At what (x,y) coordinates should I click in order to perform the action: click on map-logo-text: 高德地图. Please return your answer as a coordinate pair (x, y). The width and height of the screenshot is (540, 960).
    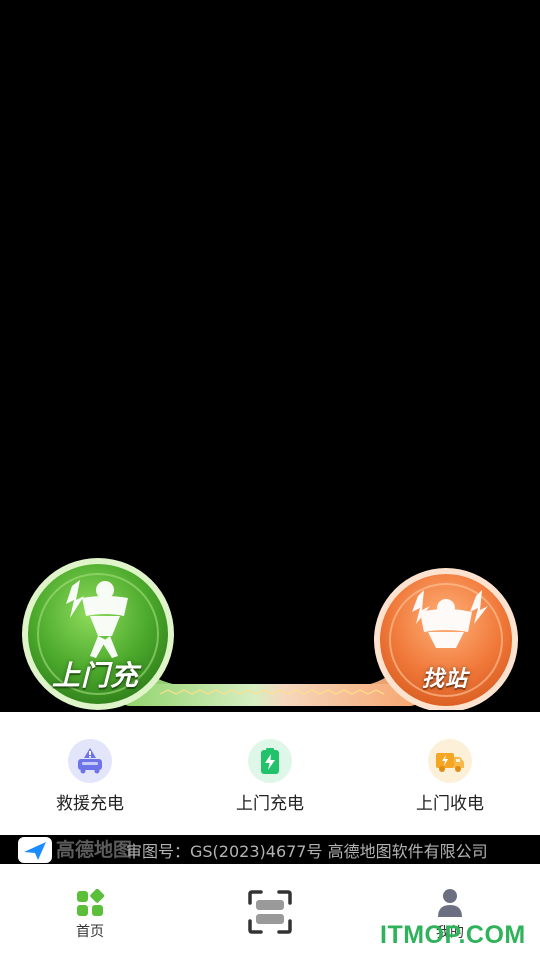
    Looking at the image, I should click on (94, 850).